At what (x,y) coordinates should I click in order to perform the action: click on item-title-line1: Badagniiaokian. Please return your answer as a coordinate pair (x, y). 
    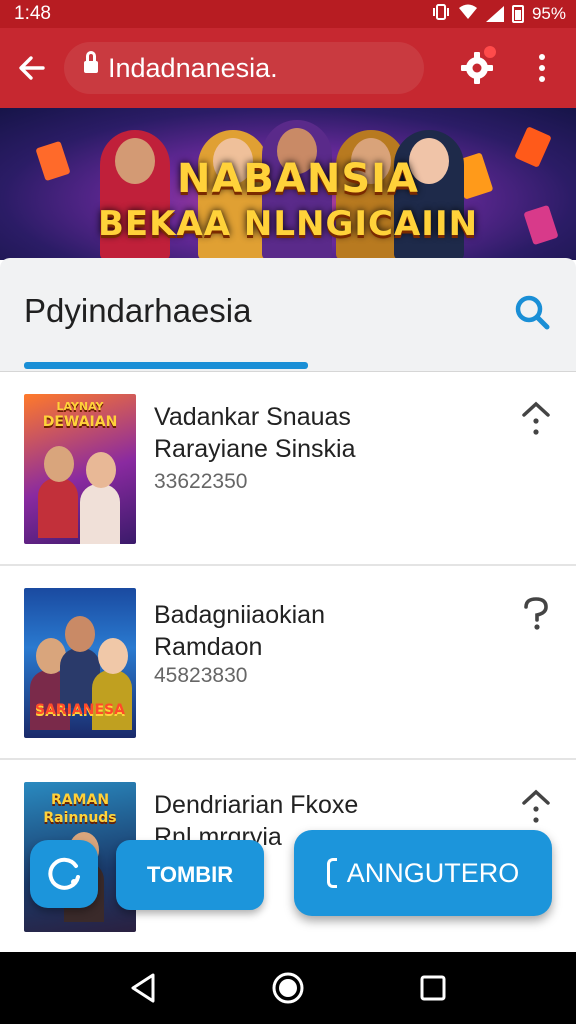
    Looking at the image, I should click on (239, 615).